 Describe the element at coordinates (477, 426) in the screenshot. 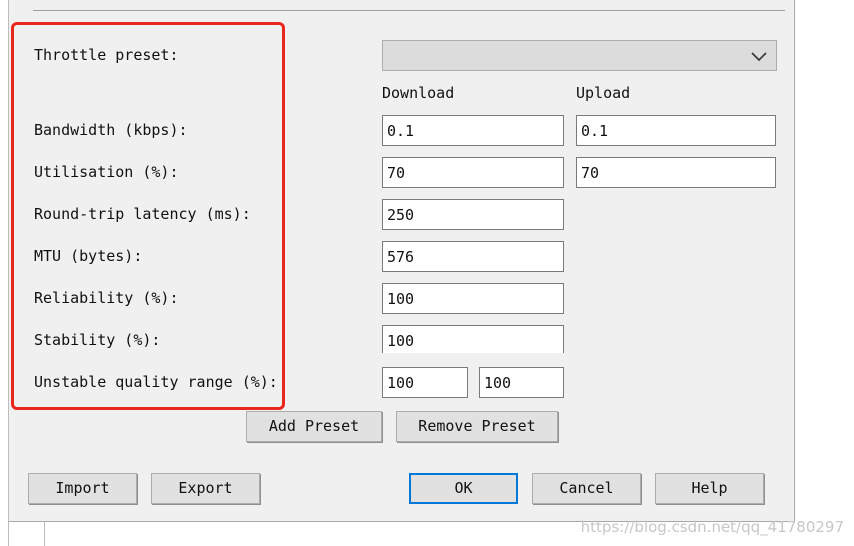

I see `remove-preset-button: Remove Preset` at that location.